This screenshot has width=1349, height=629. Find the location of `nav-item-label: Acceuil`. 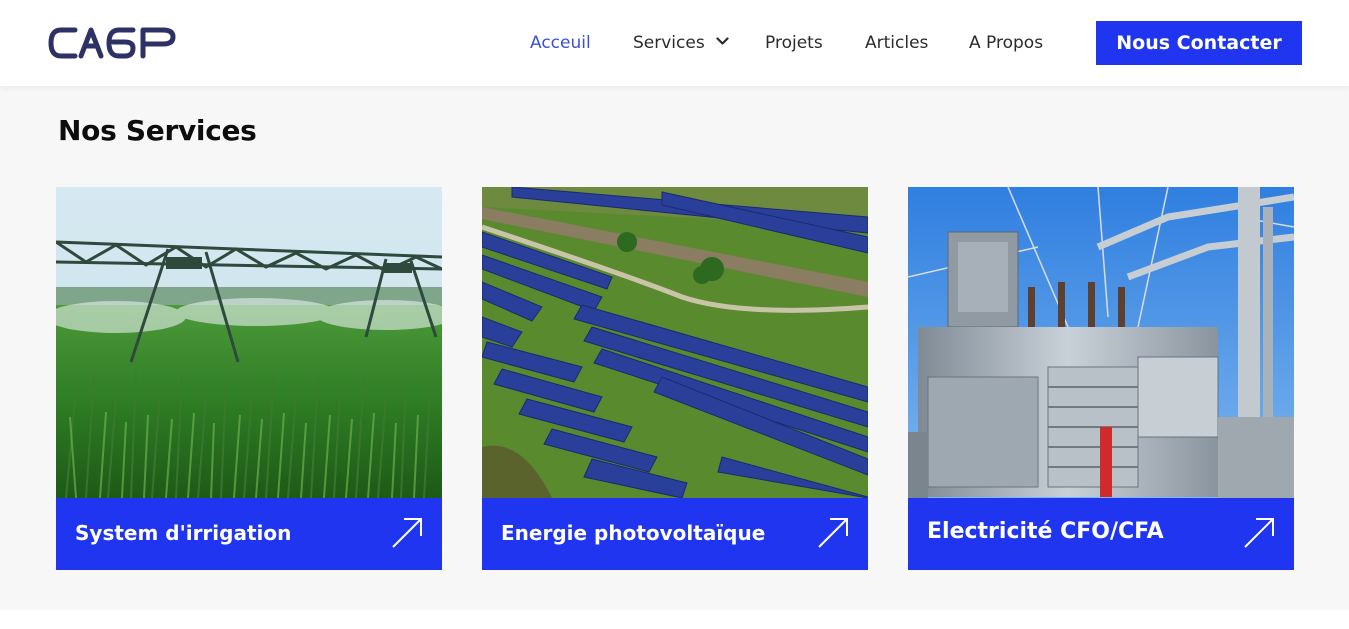

nav-item-label: Acceuil is located at coordinates (560, 43).